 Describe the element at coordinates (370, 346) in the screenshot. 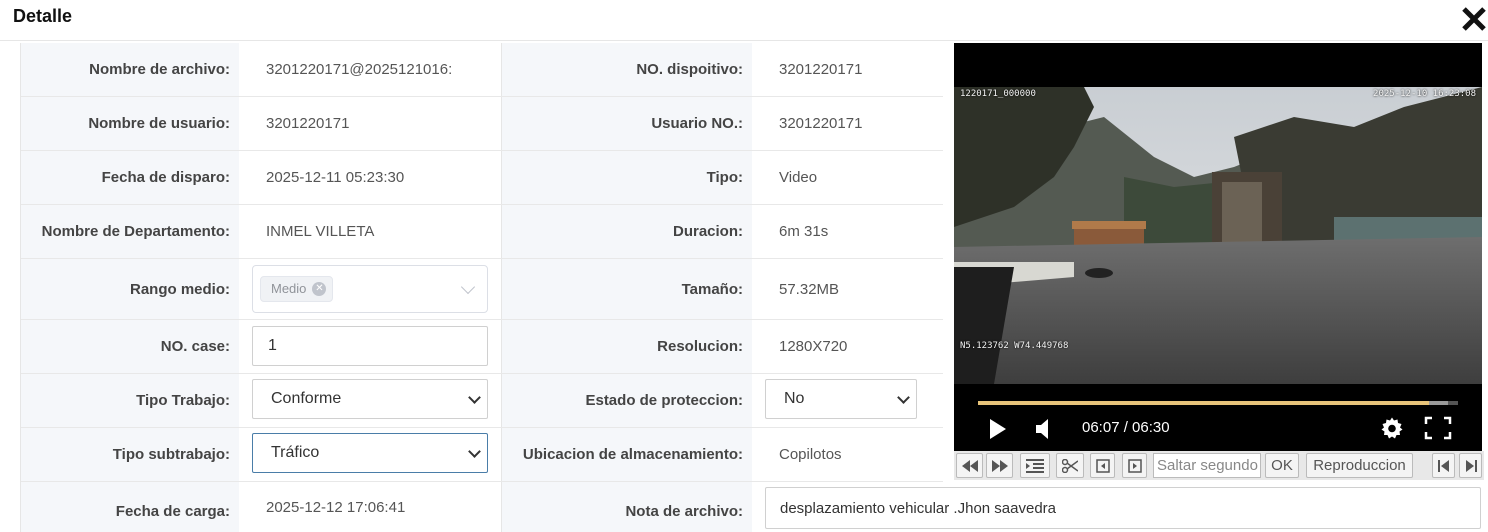

I see `no-case-input: 1` at that location.